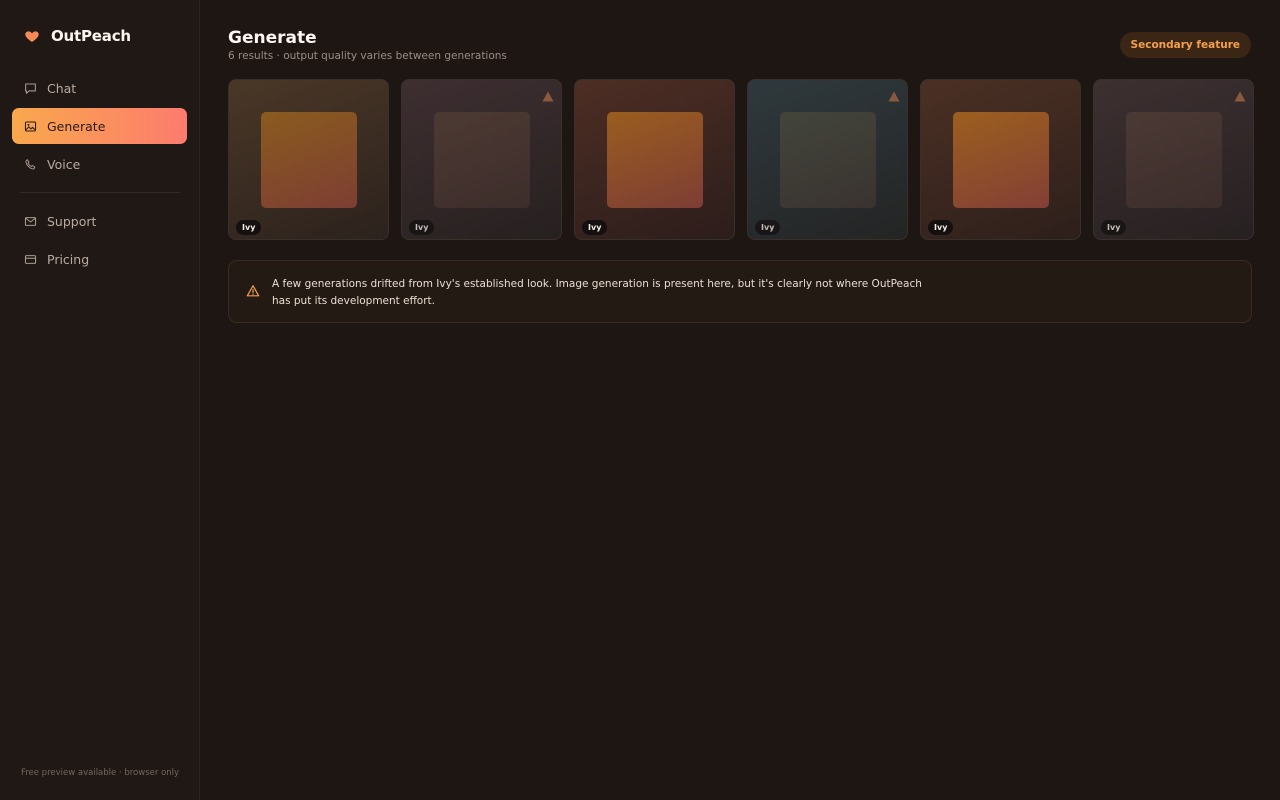  I want to click on sidebar-item-voice: Voice, so click(99, 164).